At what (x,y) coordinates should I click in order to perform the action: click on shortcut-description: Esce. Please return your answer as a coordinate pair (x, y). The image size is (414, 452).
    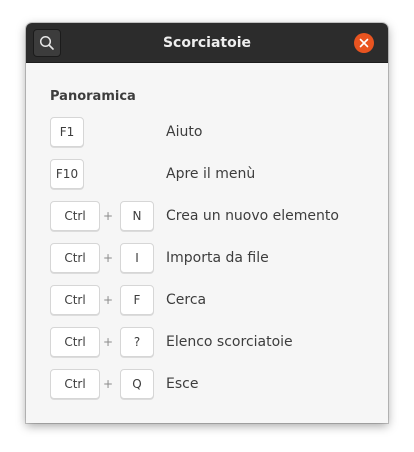
    Looking at the image, I should click on (182, 384).